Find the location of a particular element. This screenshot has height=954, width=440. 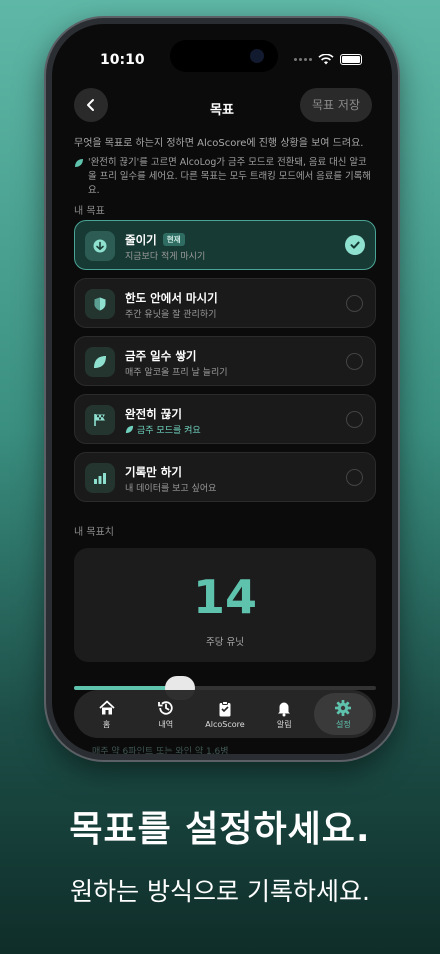

goal-title: 줄이기 현재 is located at coordinates (155, 240).